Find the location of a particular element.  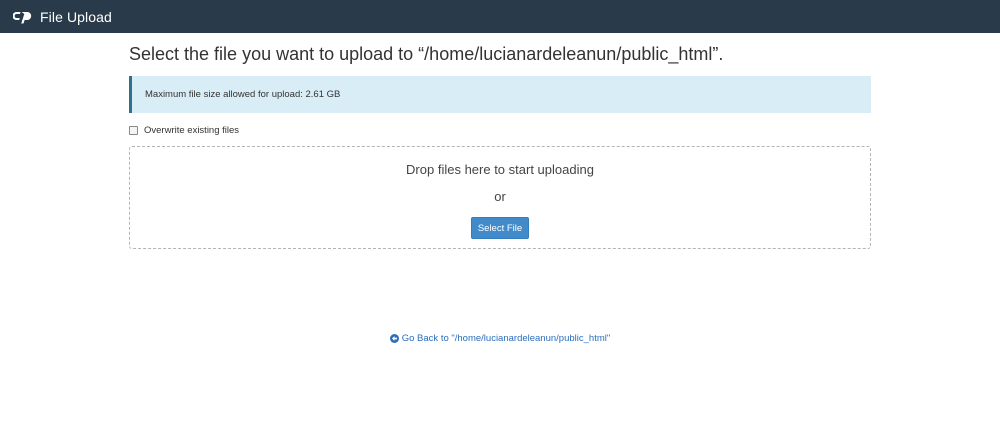

select-file-button: Select File is located at coordinates (500, 228).